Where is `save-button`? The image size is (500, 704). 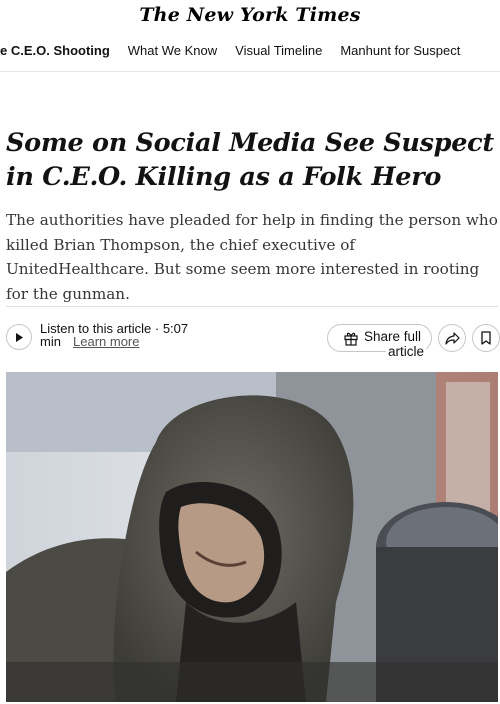 save-button is located at coordinates (486, 338).